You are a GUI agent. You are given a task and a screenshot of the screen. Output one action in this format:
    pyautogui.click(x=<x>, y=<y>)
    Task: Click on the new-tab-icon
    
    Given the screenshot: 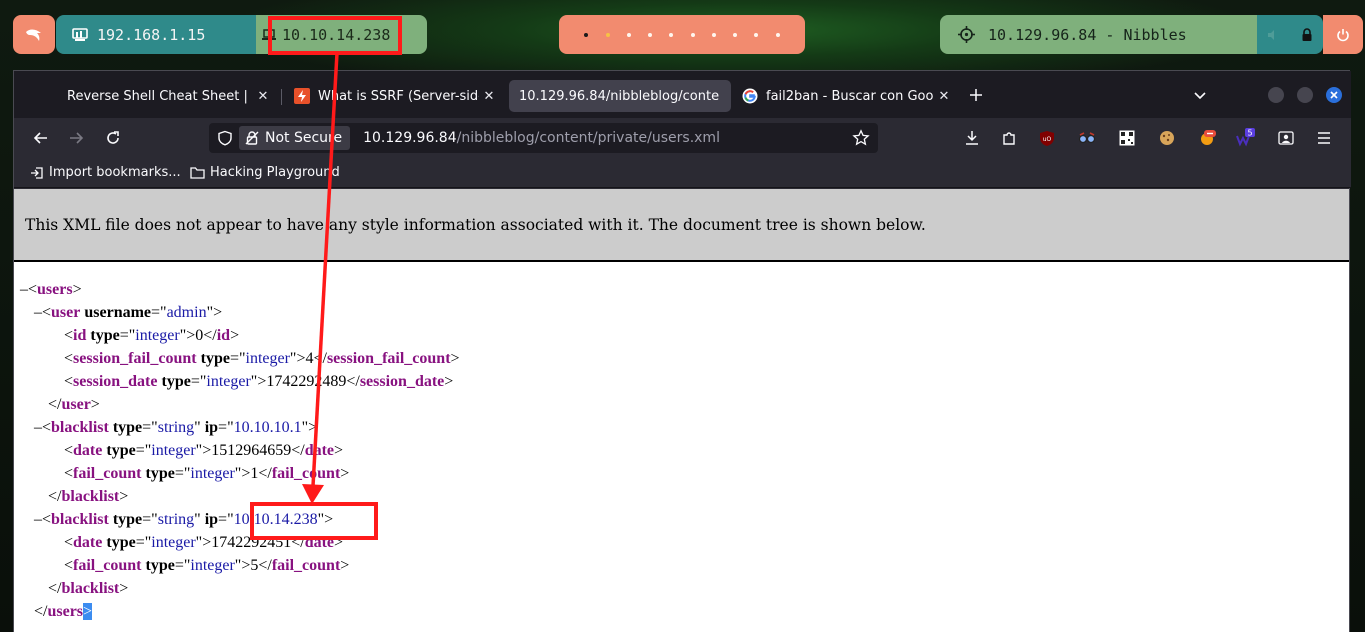 What is the action you would take?
    pyautogui.click(x=976, y=95)
    